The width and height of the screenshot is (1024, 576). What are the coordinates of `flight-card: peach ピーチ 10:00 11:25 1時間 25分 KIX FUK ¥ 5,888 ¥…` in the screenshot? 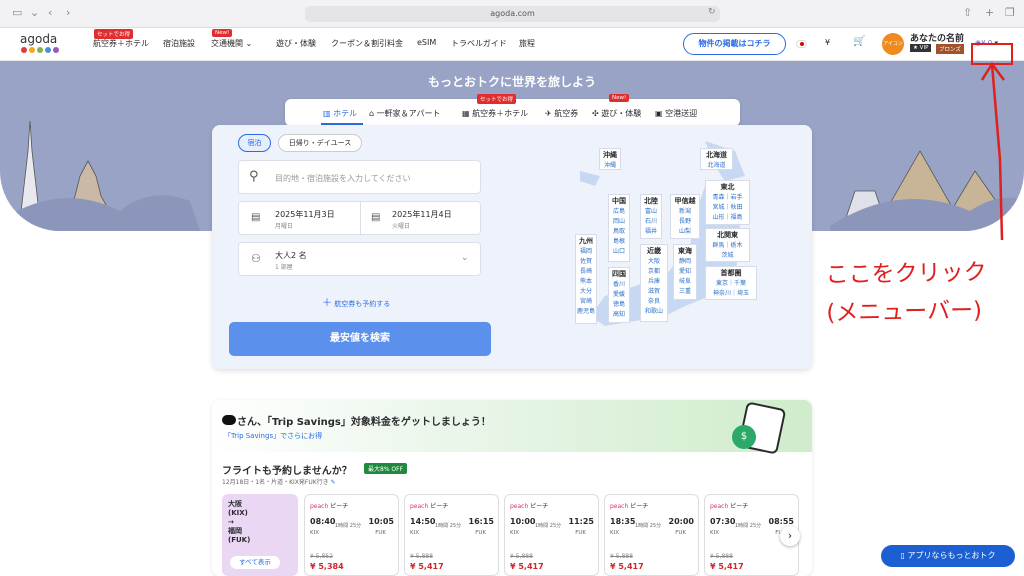 It's located at (551, 535).